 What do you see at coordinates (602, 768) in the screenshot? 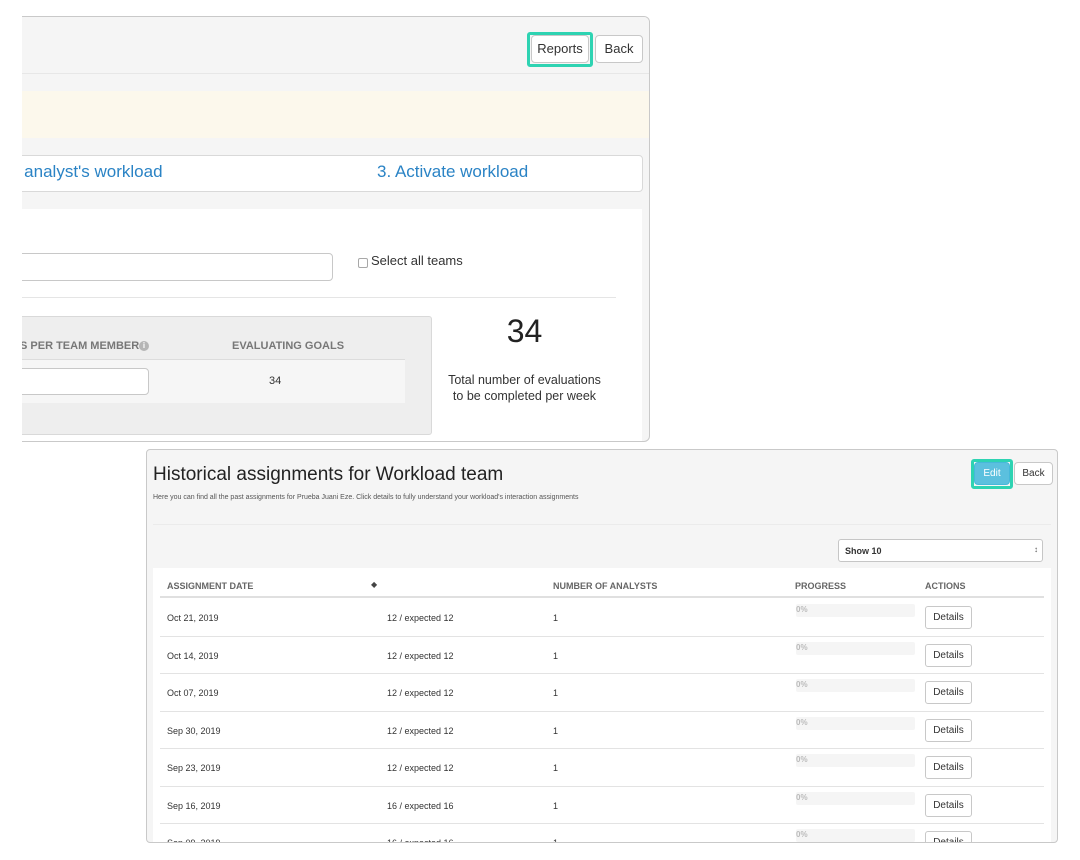
I see `table-row: Sep 23, 2019 12 / expected 12 1 0% Details` at bounding box center [602, 768].